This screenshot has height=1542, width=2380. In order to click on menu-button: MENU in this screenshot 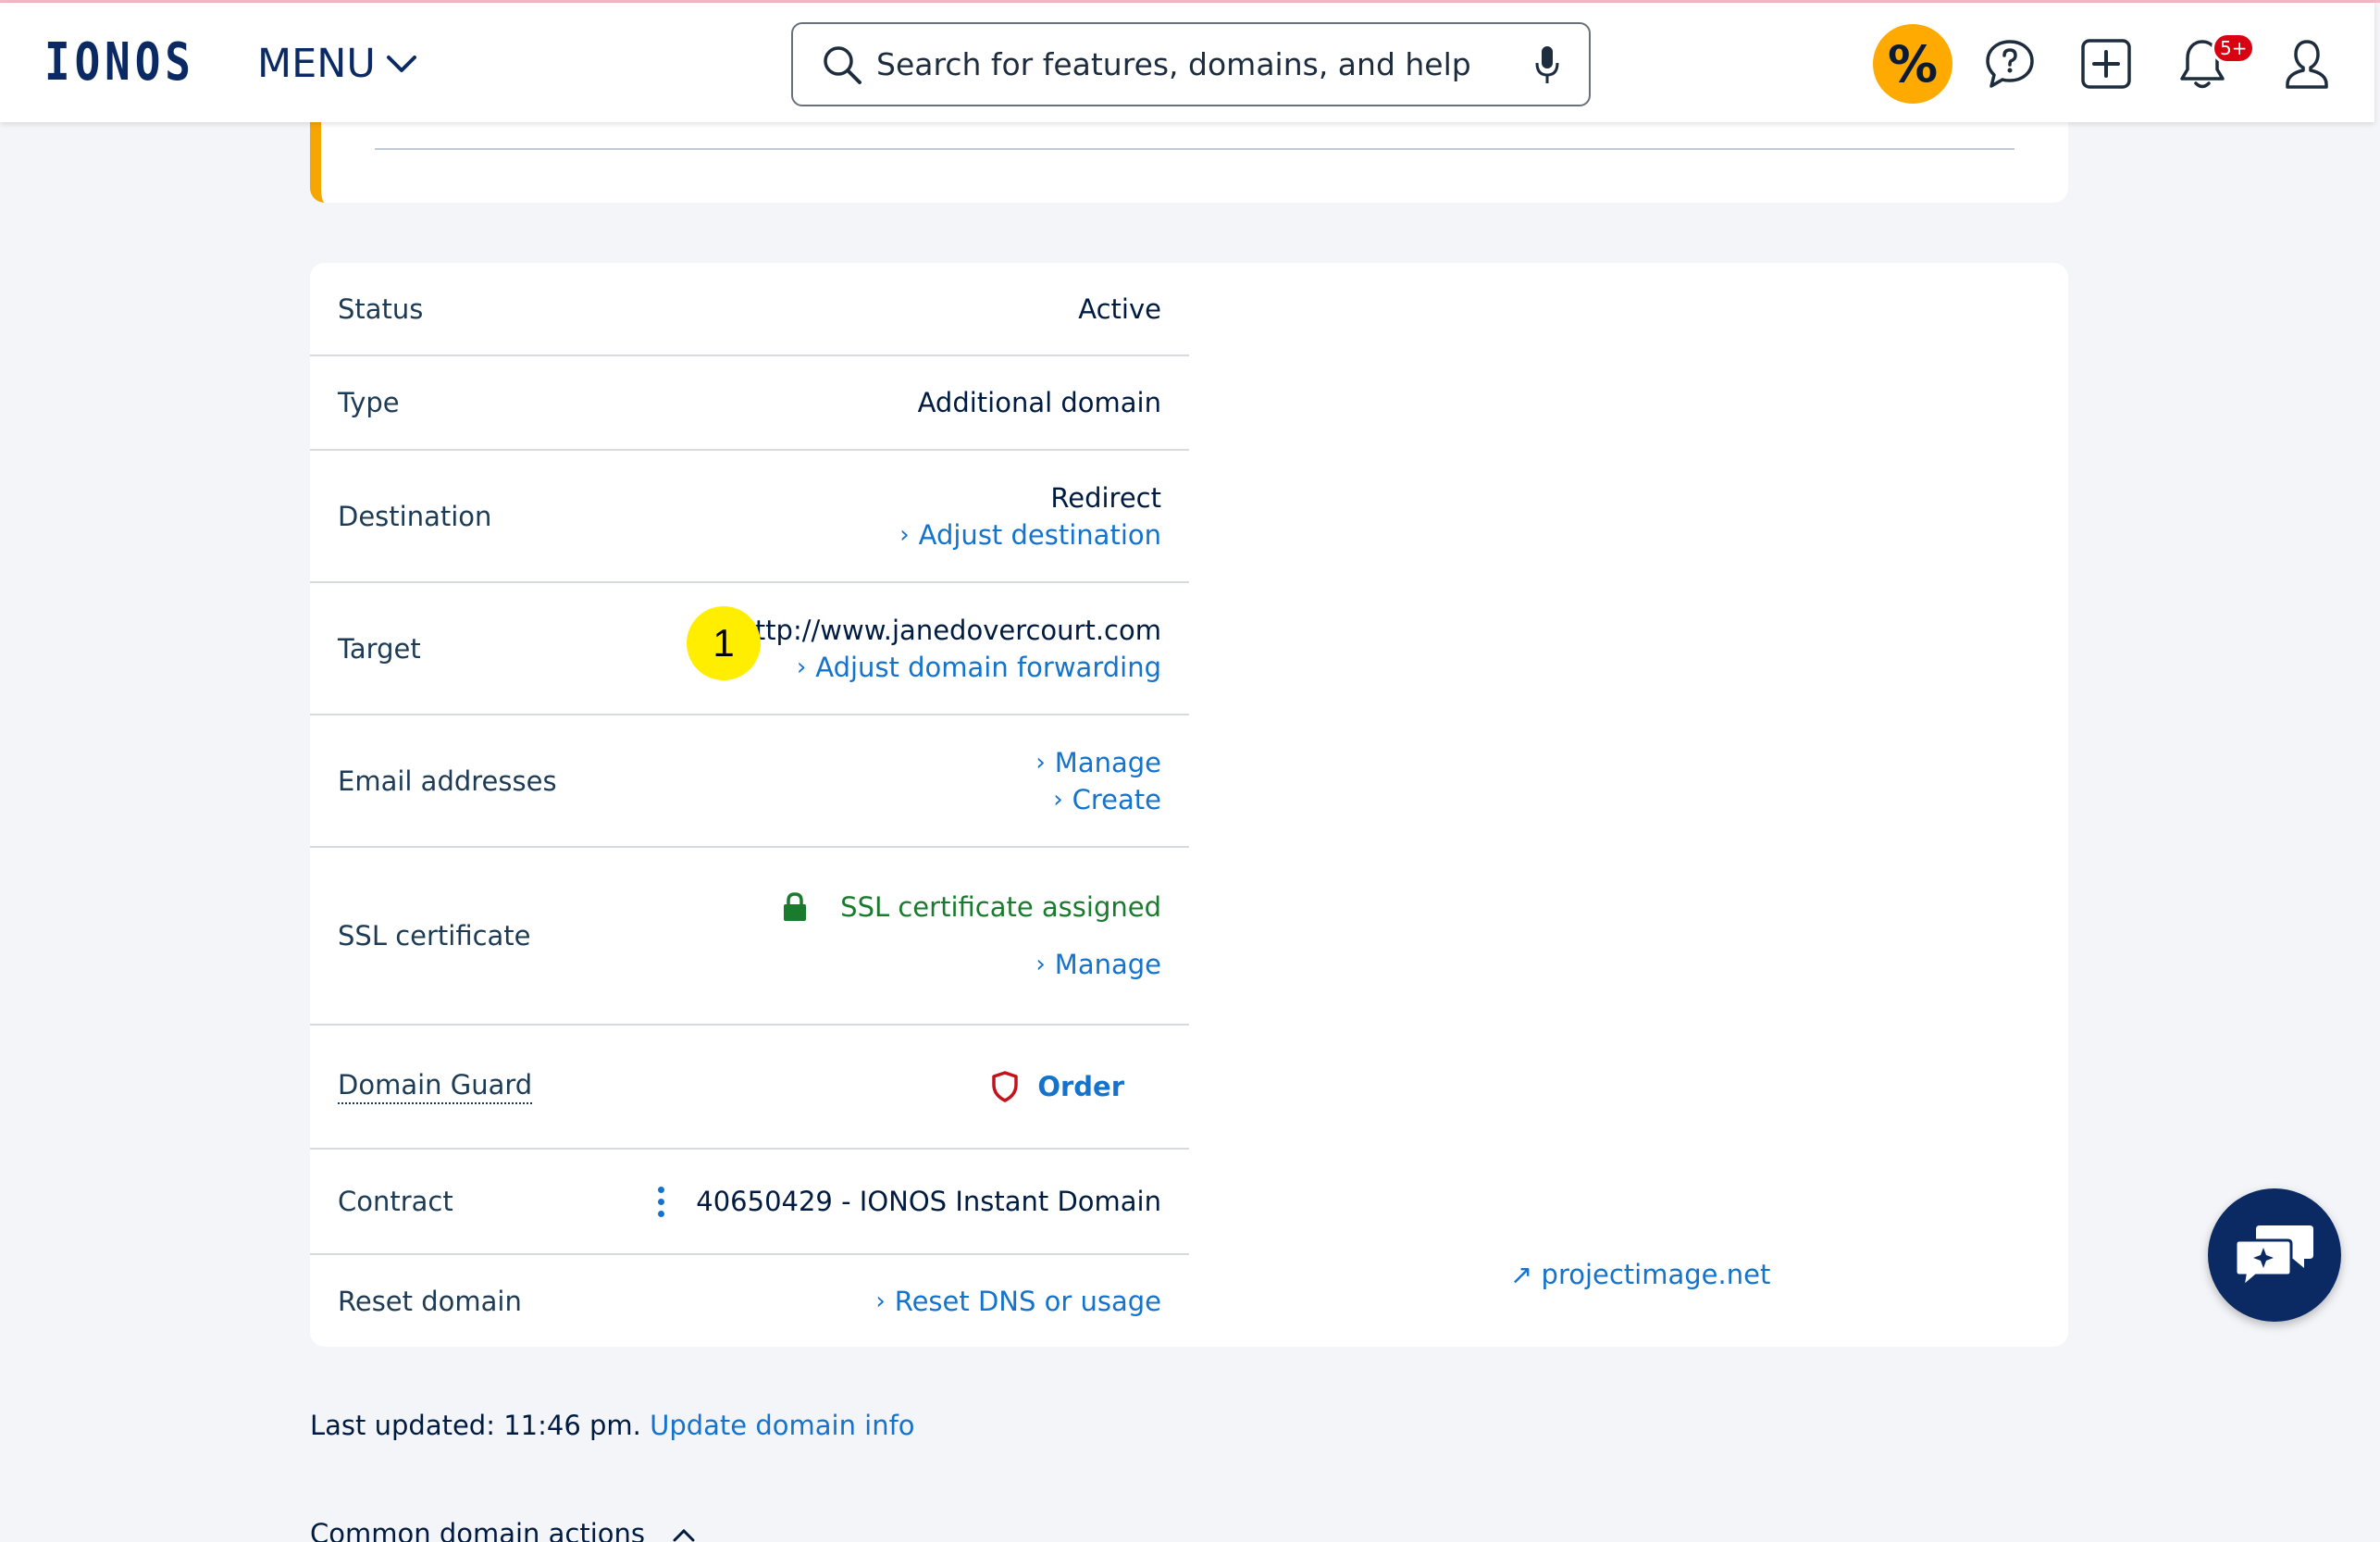, I will do `click(337, 64)`.